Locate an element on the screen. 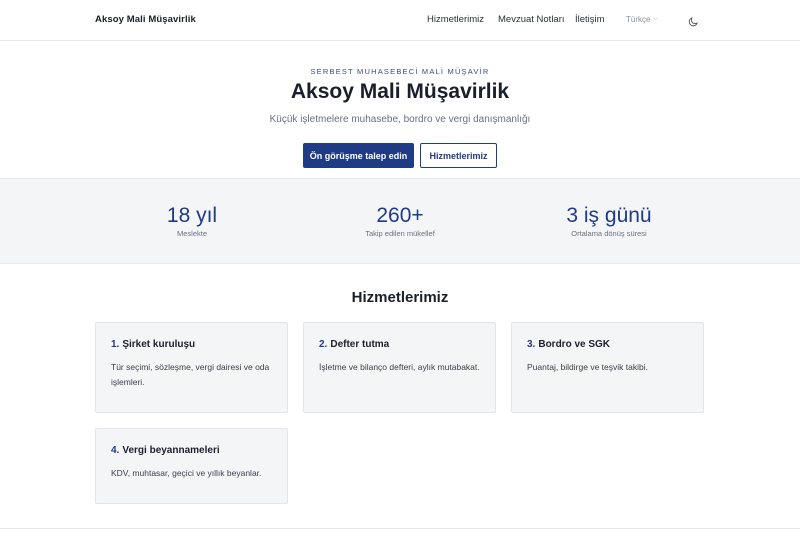 This screenshot has width=800, height=533. service-number: 4. is located at coordinates (115, 450).